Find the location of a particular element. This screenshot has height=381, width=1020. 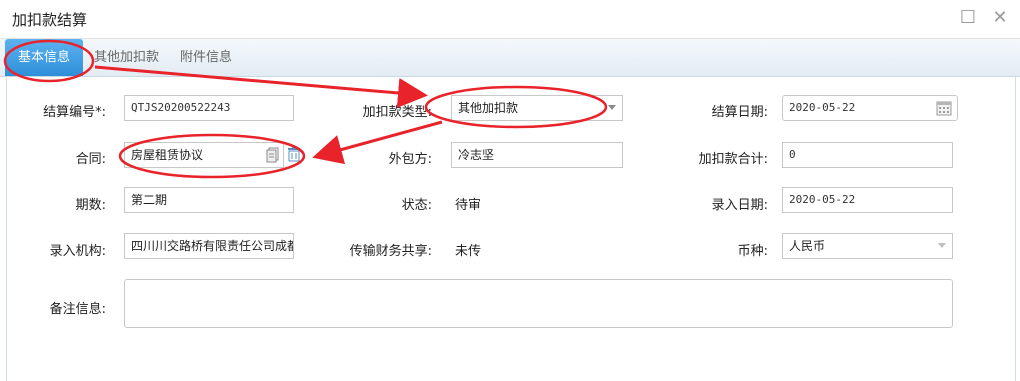

deduct-total-field: 0 is located at coordinates (867, 155).